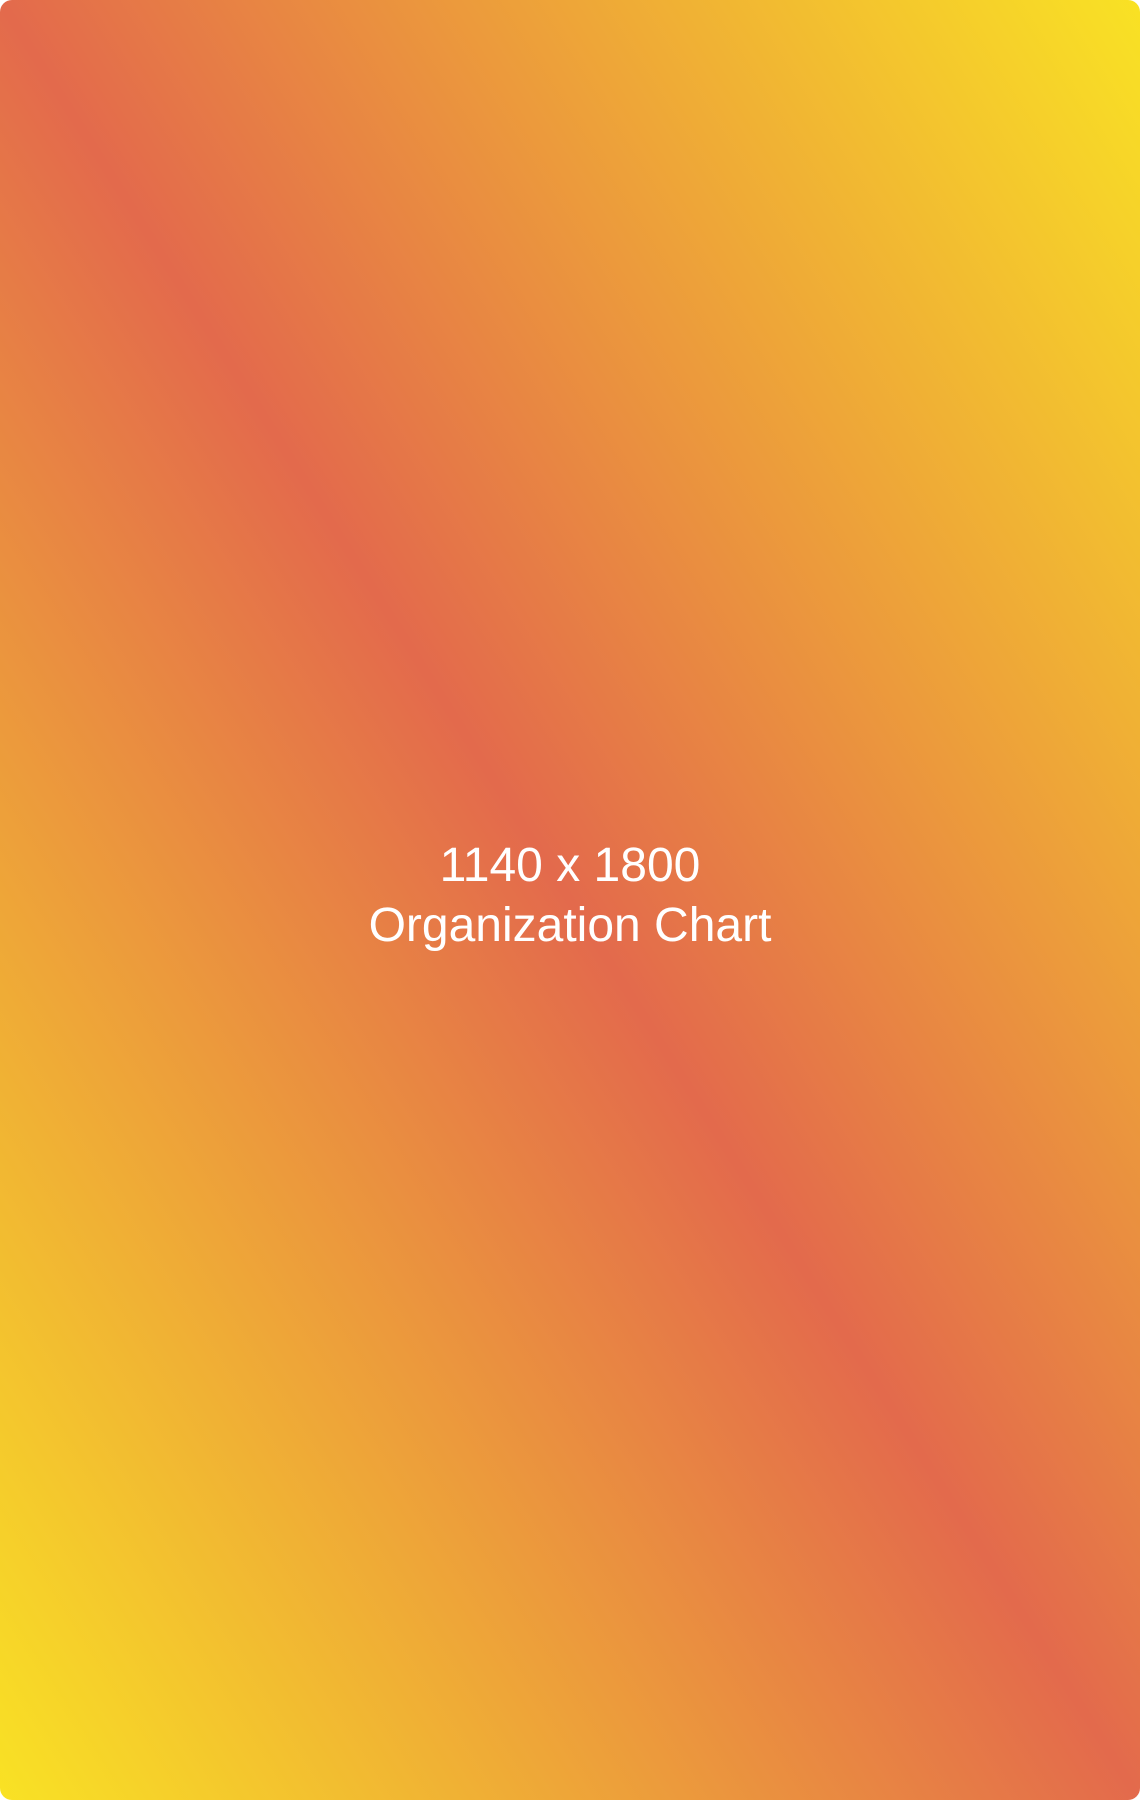  Describe the element at coordinates (570, 865) in the screenshot. I see `placeholder-dimensions: 1140 x 1800` at that location.